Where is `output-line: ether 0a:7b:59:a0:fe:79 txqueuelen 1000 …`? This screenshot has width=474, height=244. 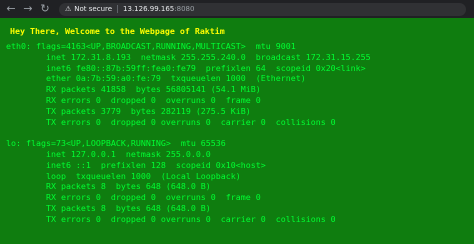
output-line: ether 0a:7b:59:a0:fe:79 txqueuelen 1000 … is located at coordinates (156, 78).